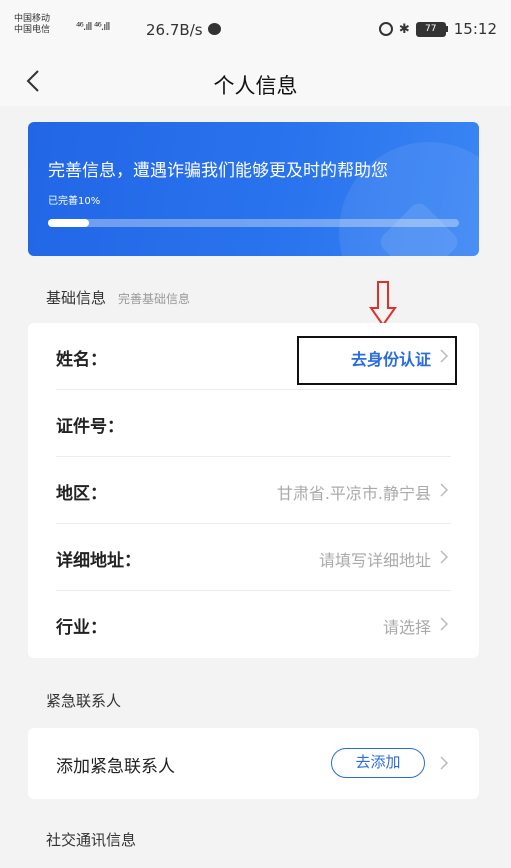  Describe the element at coordinates (32, 19) in the screenshot. I see `carrier-1: 中国移动` at that location.